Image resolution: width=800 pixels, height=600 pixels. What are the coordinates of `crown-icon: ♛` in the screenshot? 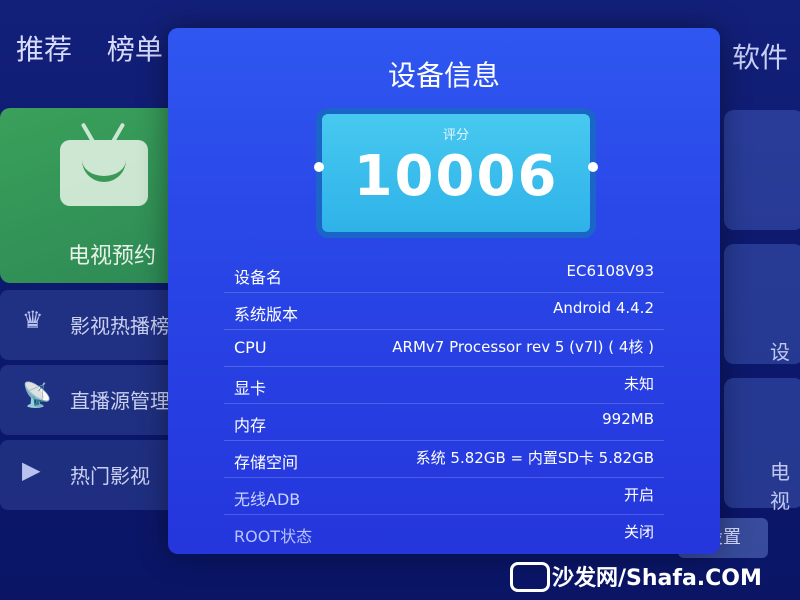 It's located at (33, 320).